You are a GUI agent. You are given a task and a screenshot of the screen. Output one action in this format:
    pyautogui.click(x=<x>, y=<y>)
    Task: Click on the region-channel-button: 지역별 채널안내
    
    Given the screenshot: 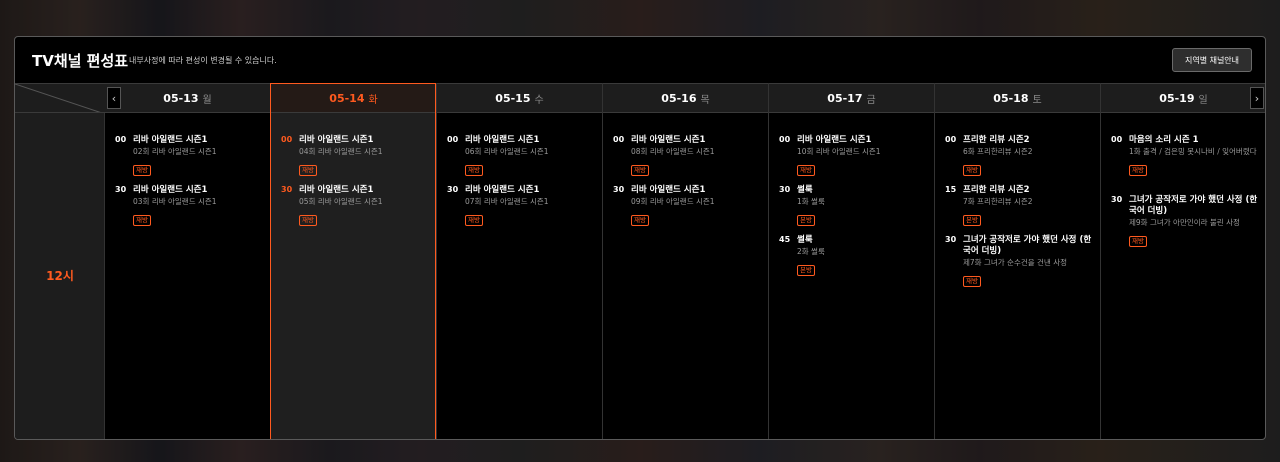 What is the action you would take?
    pyautogui.click(x=1212, y=60)
    